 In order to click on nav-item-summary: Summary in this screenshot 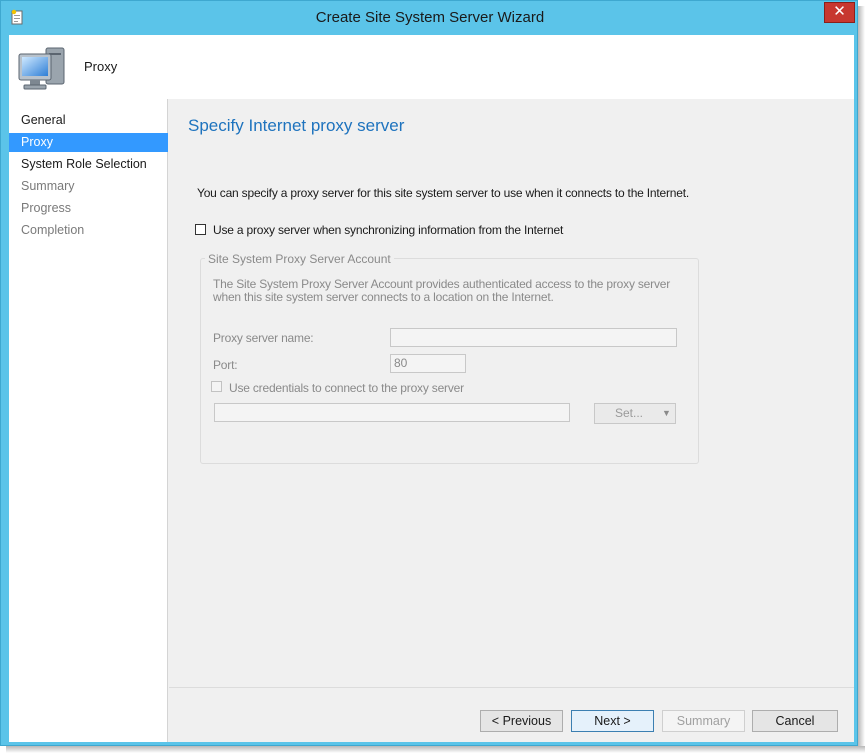, I will do `click(48, 186)`.